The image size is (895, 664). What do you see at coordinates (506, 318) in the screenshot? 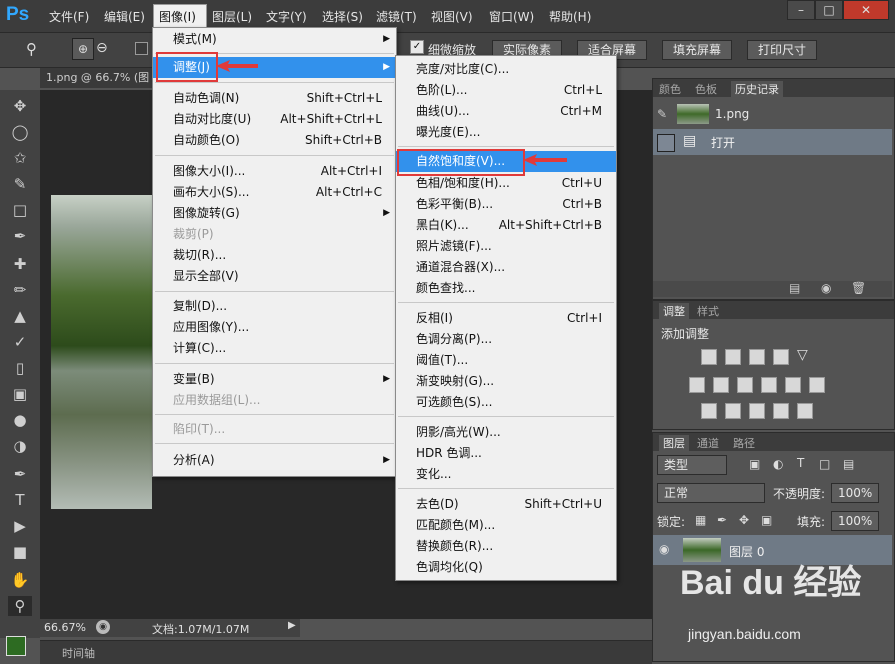
I see `menu-item-invert: 反相(I) Ctrl+I` at bounding box center [506, 318].